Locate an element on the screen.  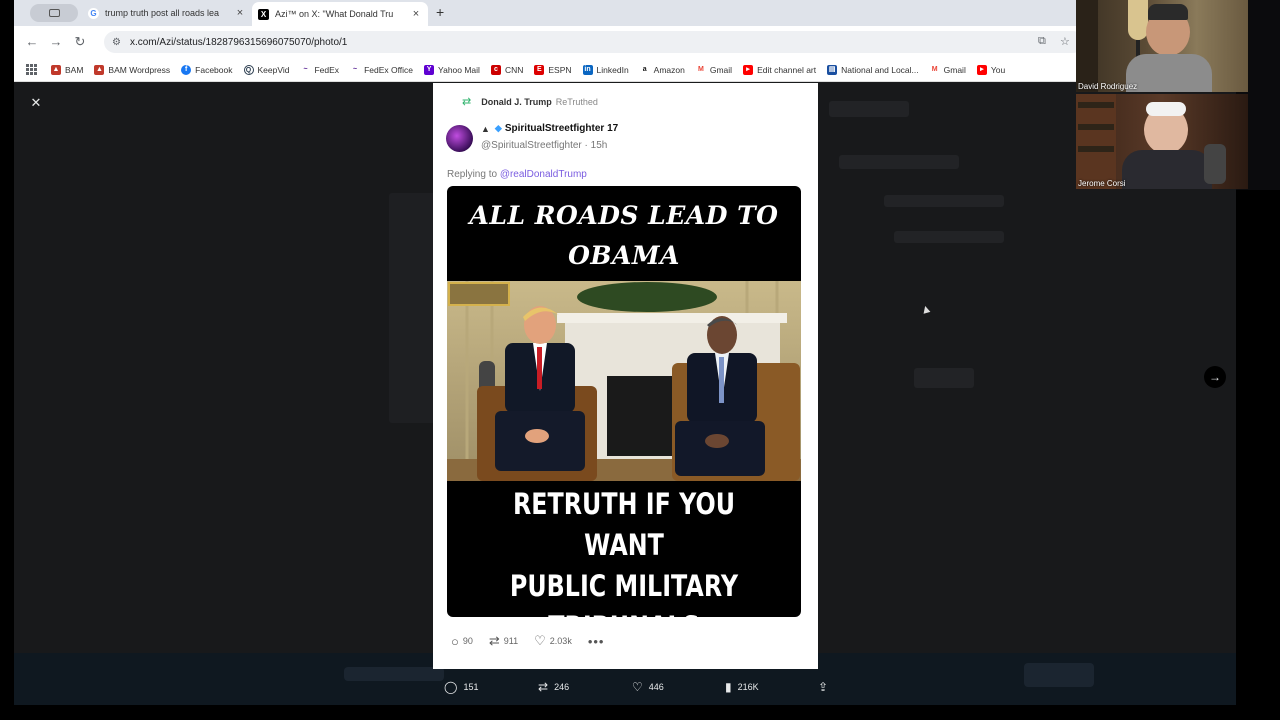
bookmark-item: ▲ BAM Wordpress is located at coordinates (132, 69).